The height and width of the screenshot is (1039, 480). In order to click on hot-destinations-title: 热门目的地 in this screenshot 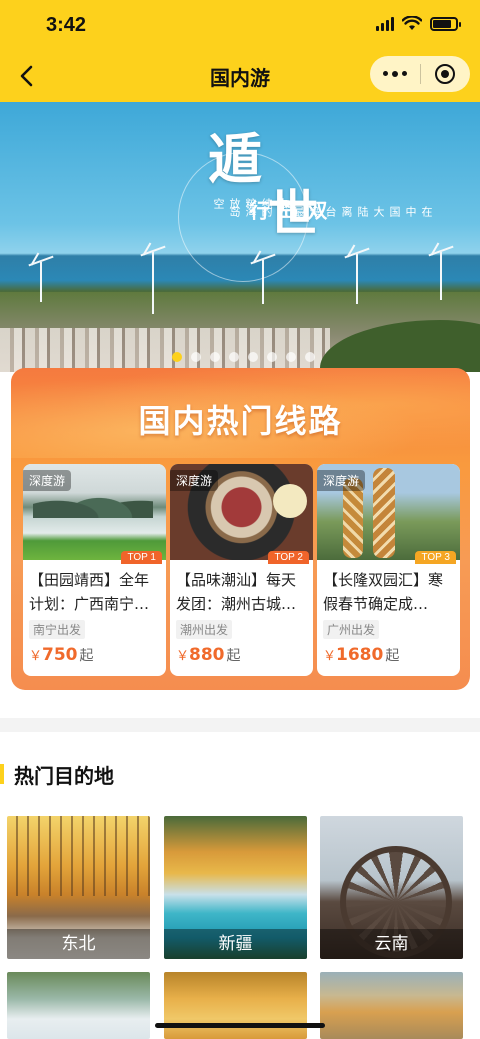, I will do `click(64, 775)`.